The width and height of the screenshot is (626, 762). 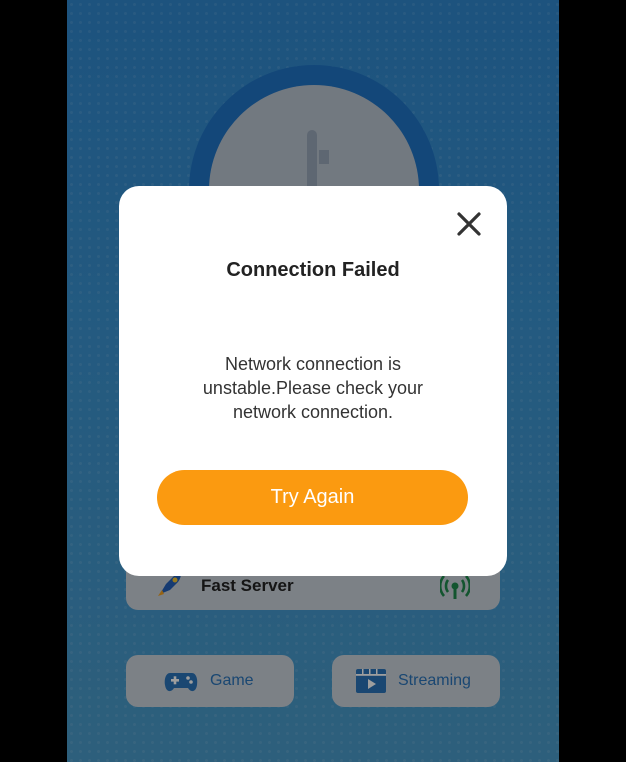 I want to click on dialog-title: Connection Failed, so click(x=313, y=270).